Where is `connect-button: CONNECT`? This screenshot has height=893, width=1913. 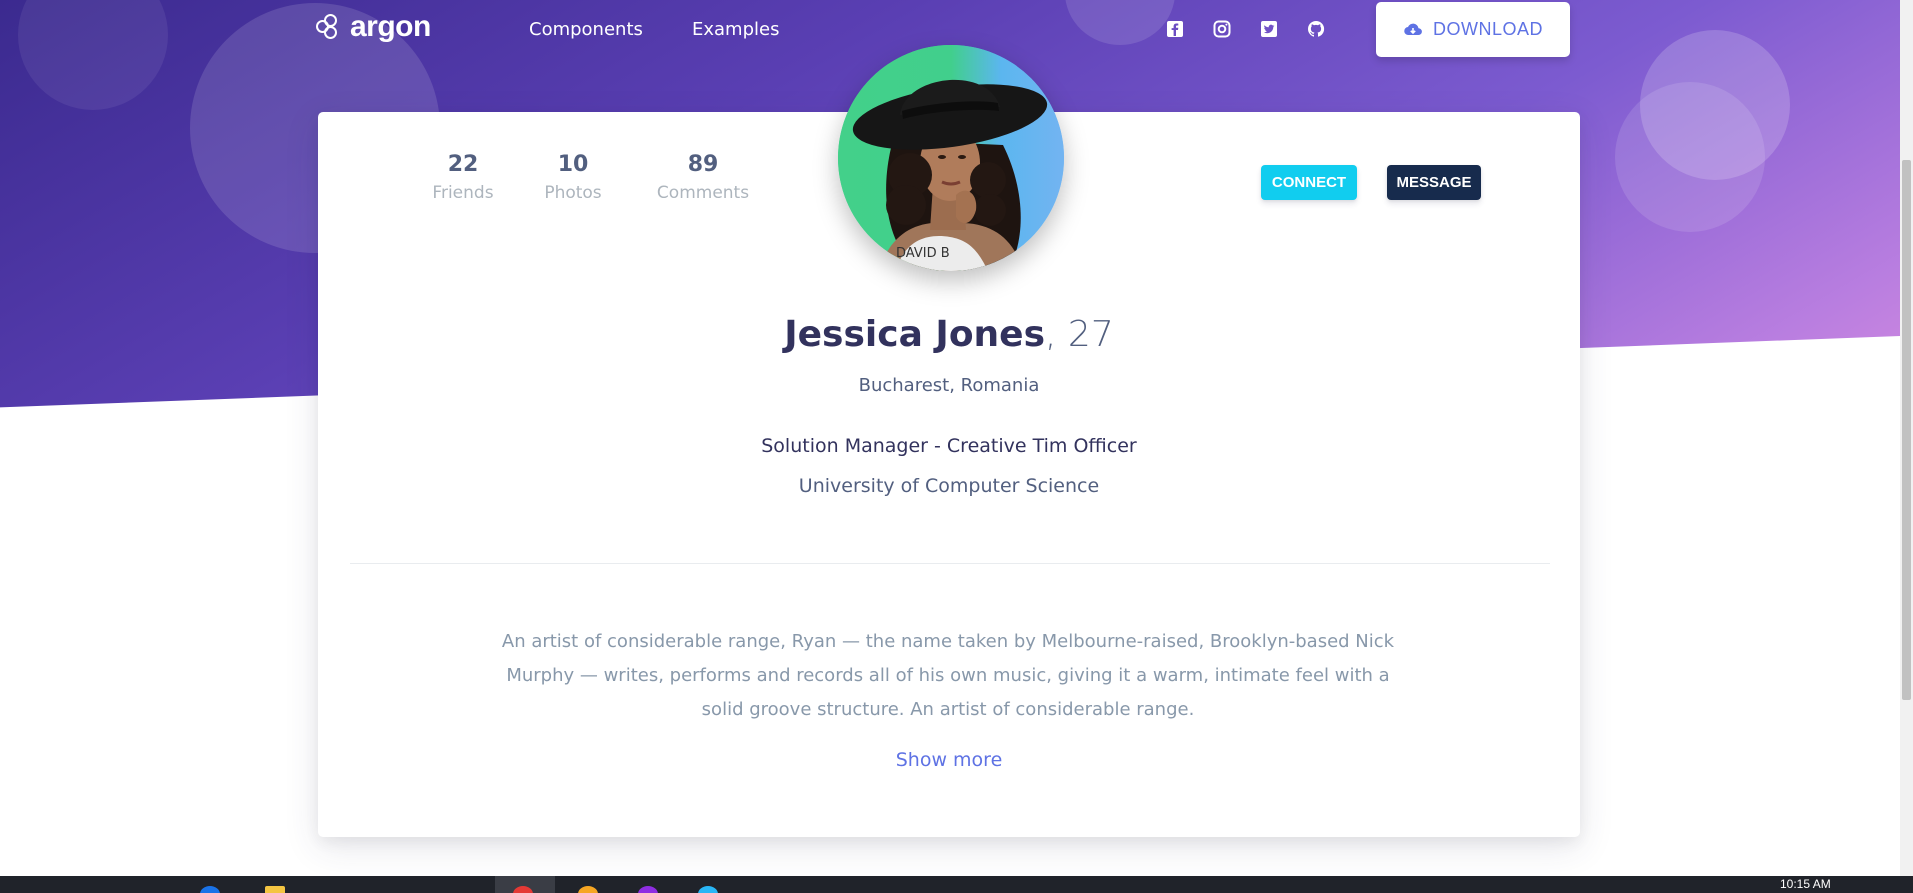
connect-button: CONNECT is located at coordinates (1309, 182).